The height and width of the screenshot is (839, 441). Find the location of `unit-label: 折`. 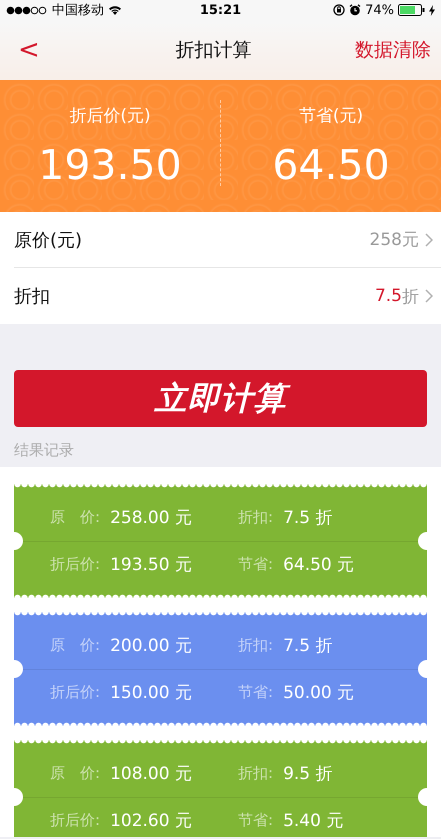

unit-label: 折 is located at coordinates (410, 297).